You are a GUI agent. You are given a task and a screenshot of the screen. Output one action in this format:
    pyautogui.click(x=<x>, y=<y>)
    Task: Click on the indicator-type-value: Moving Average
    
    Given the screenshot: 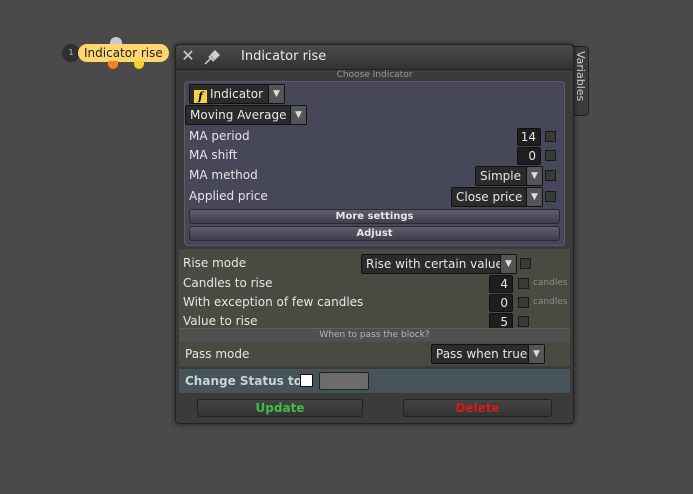 What is the action you would take?
    pyautogui.click(x=238, y=115)
    